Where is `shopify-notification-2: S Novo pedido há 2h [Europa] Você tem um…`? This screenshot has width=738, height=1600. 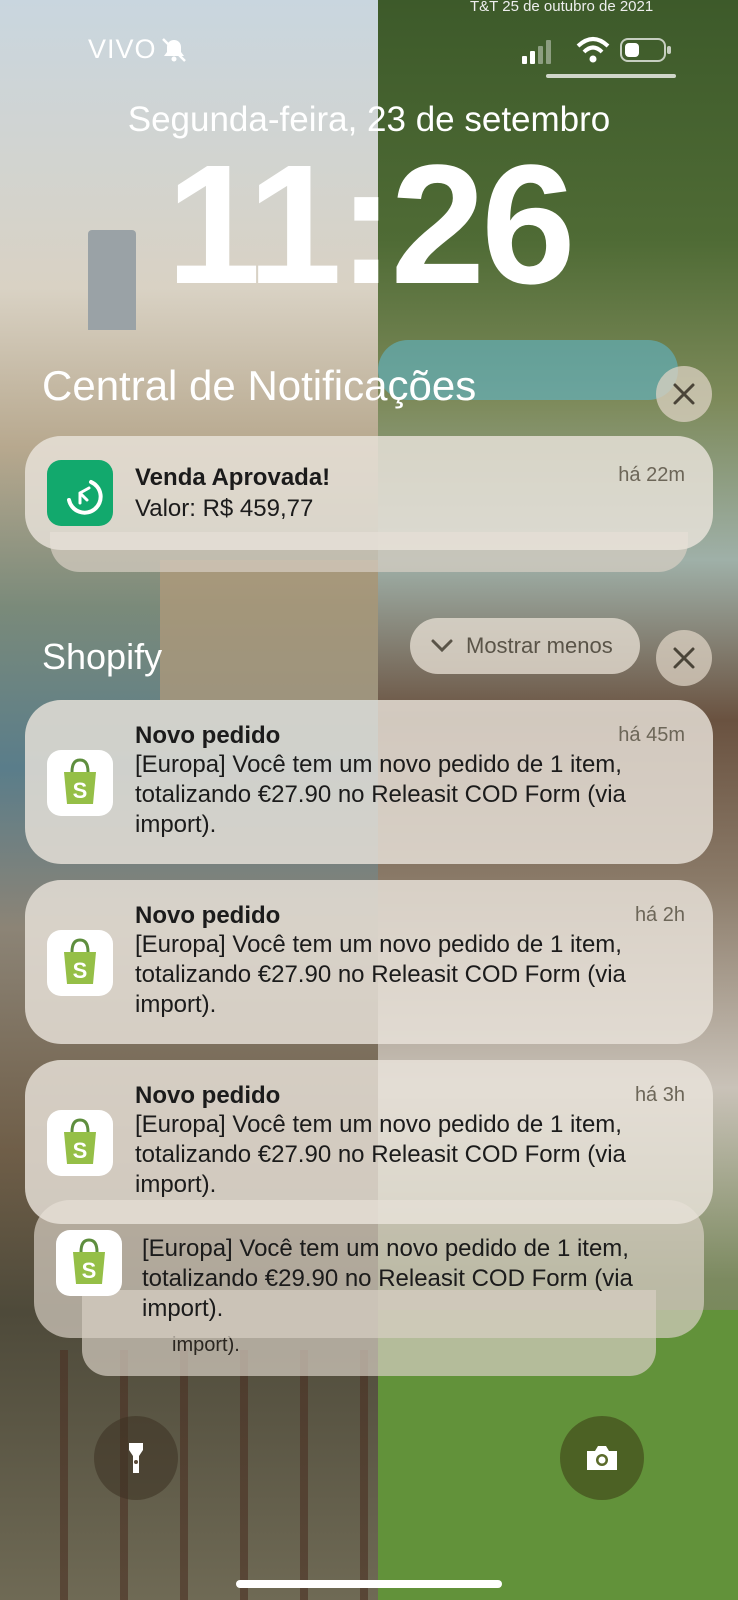 shopify-notification-2: S Novo pedido há 2h [Europa] Você tem um… is located at coordinates (369, 962).